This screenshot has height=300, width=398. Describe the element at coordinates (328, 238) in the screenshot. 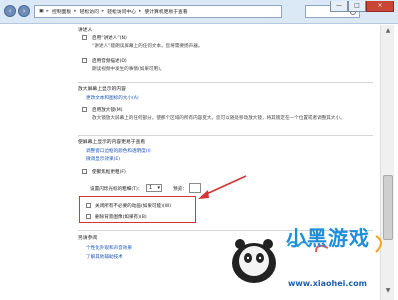

I see `watermark-brand: 小黑游戏` at that location.